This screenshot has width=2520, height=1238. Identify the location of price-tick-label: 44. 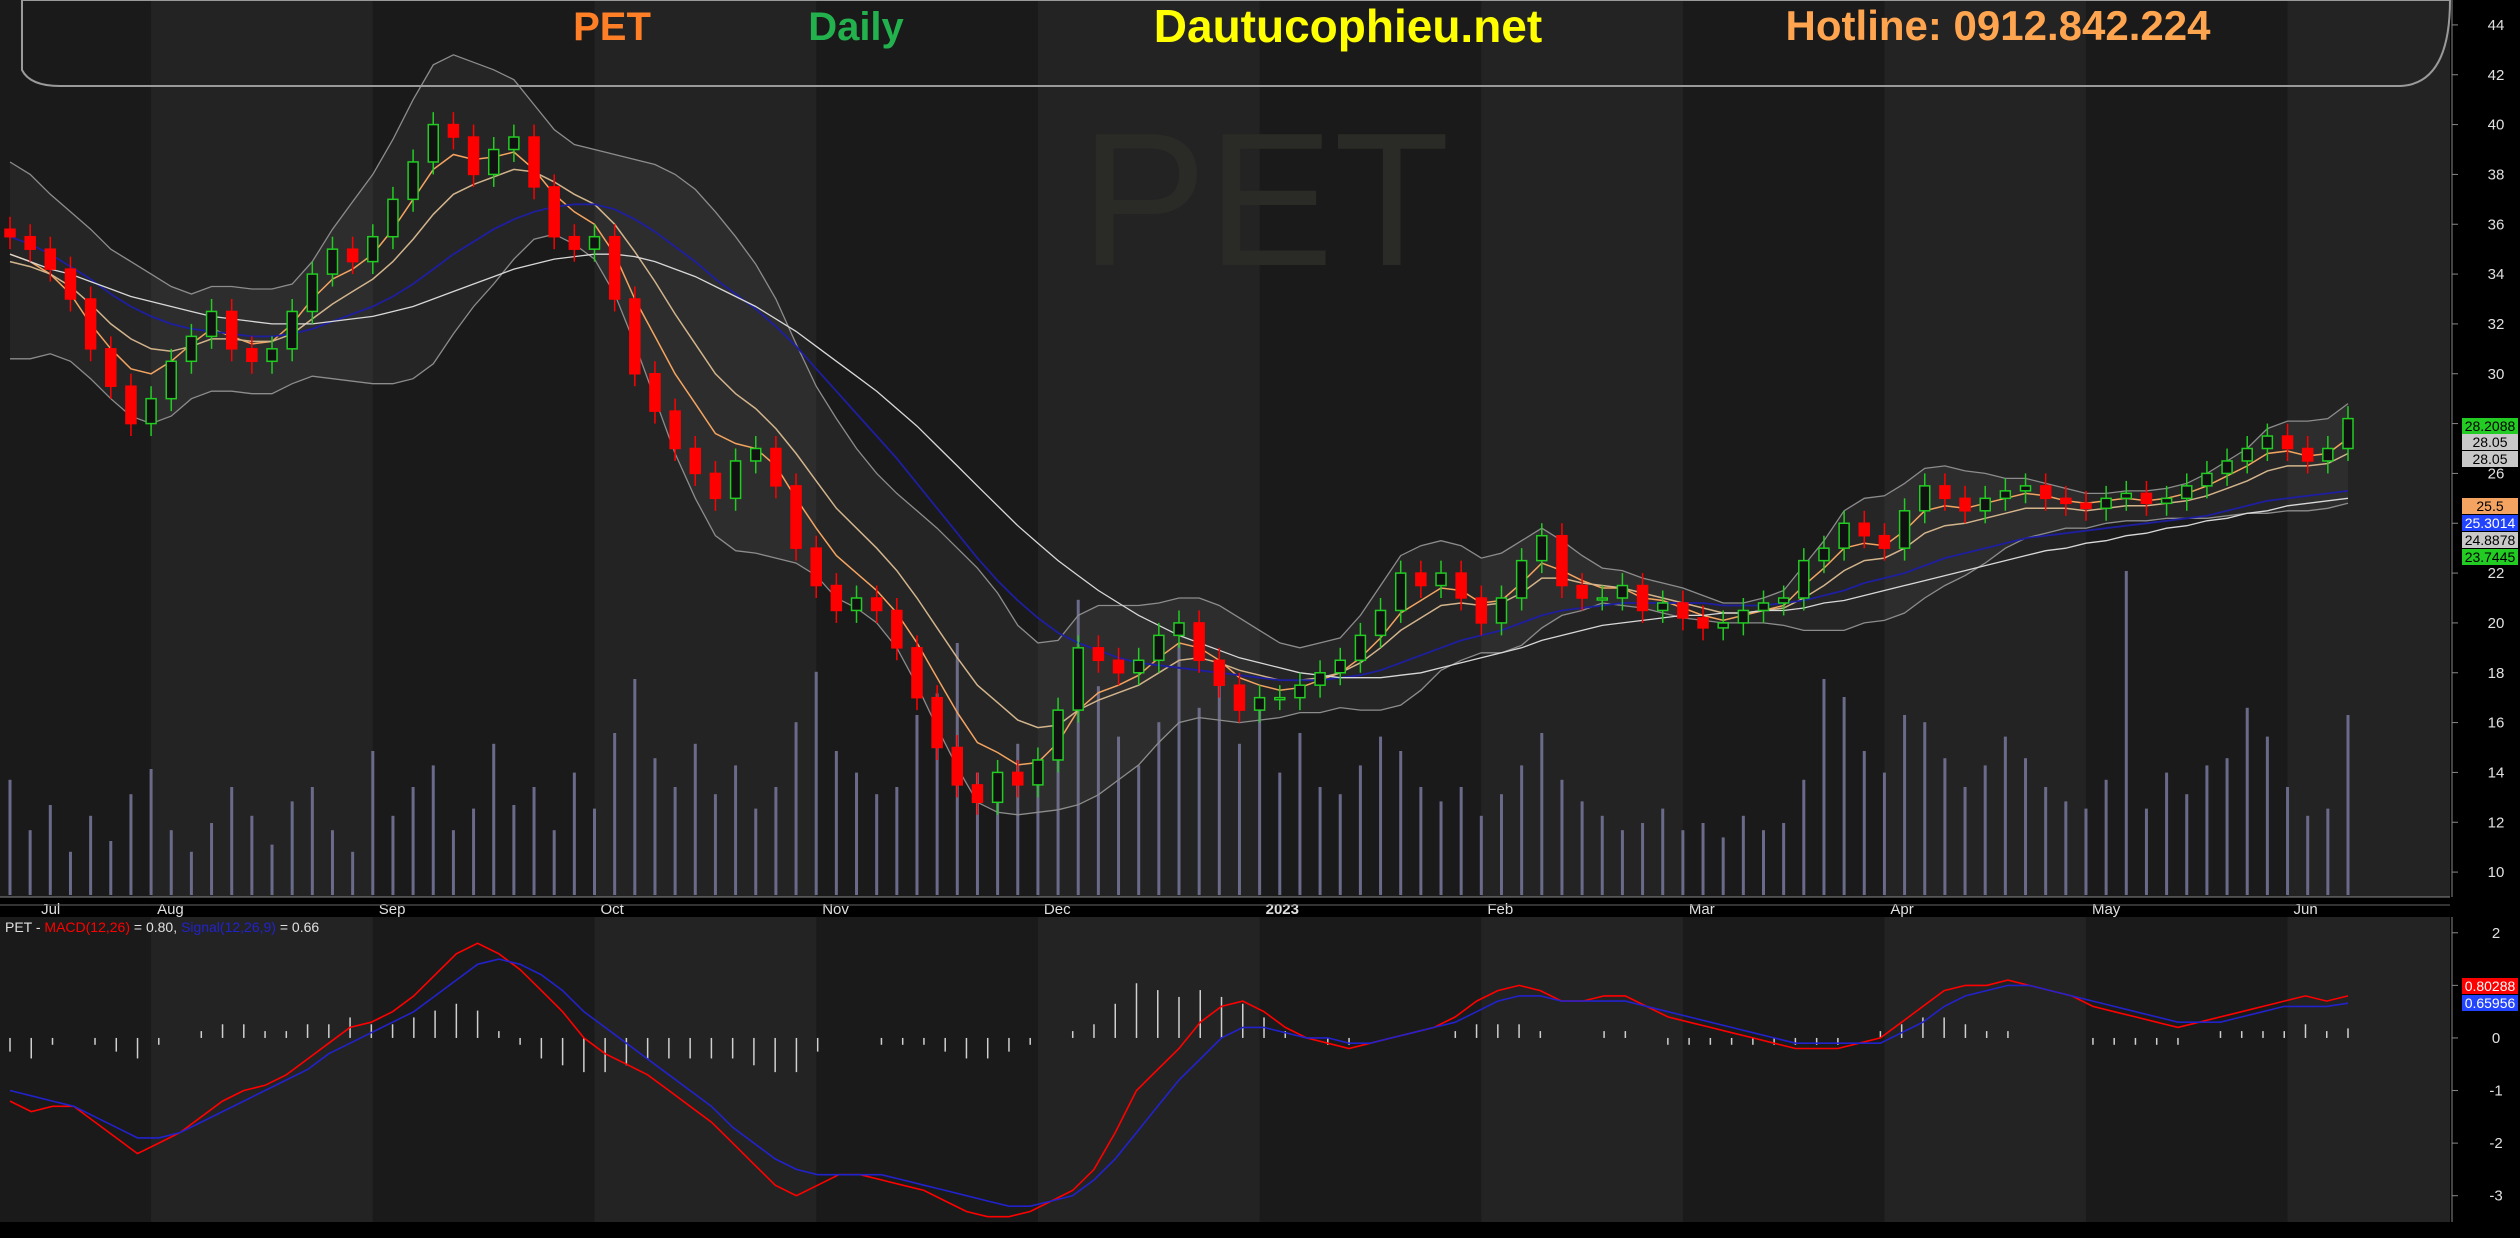
(2496, 25).